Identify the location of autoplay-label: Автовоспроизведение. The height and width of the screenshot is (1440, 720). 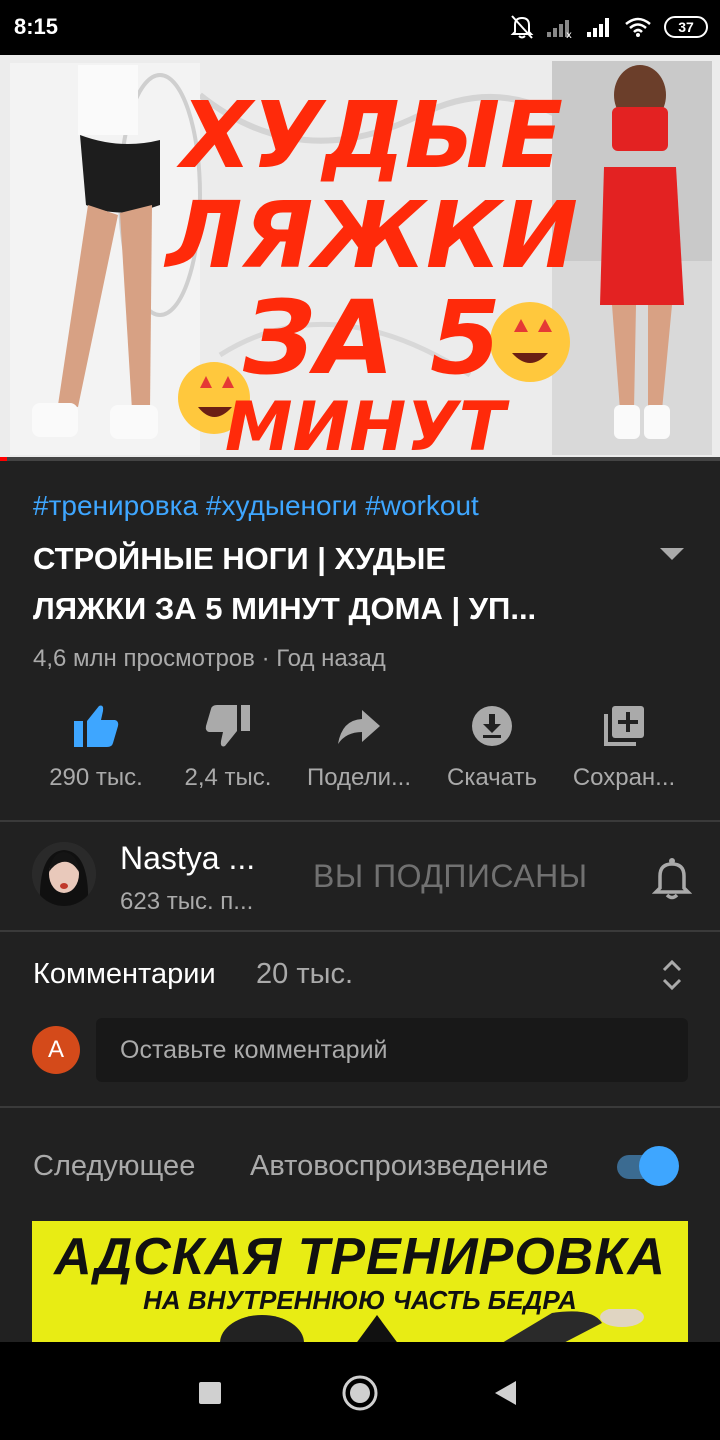
(399, 1166).